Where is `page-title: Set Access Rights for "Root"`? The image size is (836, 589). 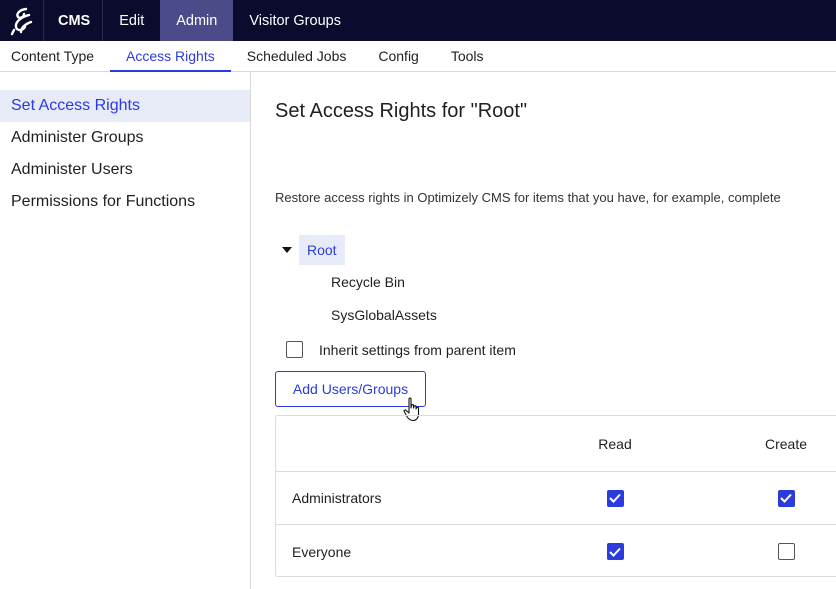 page-title: Set Access Rights for "Root" is located at coordinates (401, 111).